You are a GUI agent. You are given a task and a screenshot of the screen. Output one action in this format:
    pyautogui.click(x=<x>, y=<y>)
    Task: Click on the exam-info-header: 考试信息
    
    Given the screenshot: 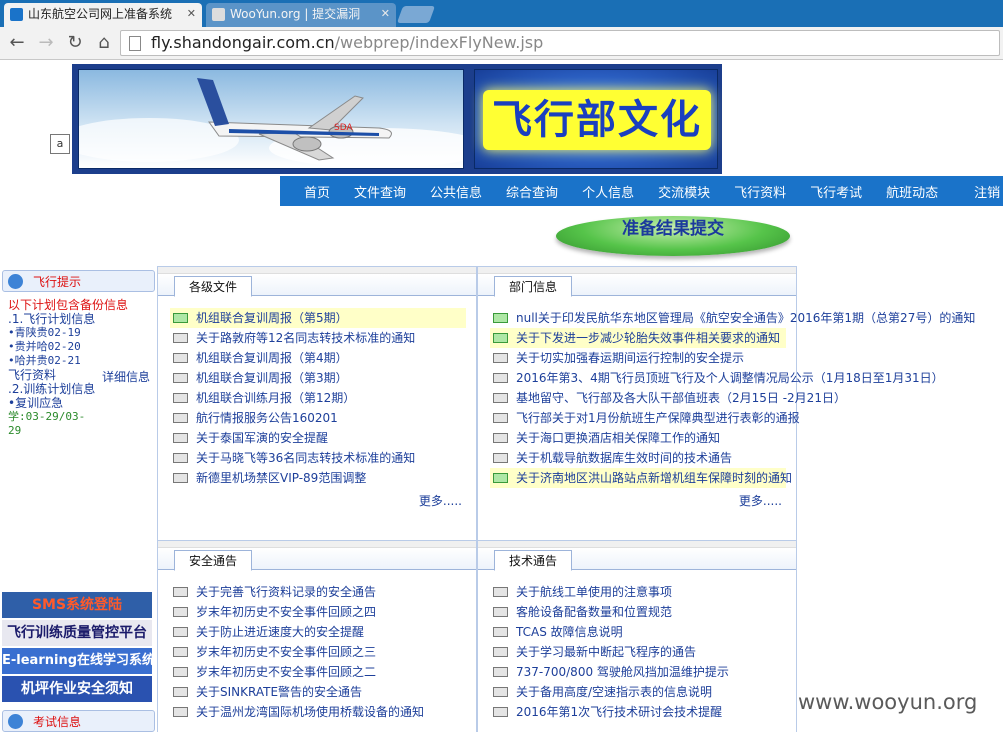 What is the action you would take?
    pyautogui.click(x=78, y=721)
    